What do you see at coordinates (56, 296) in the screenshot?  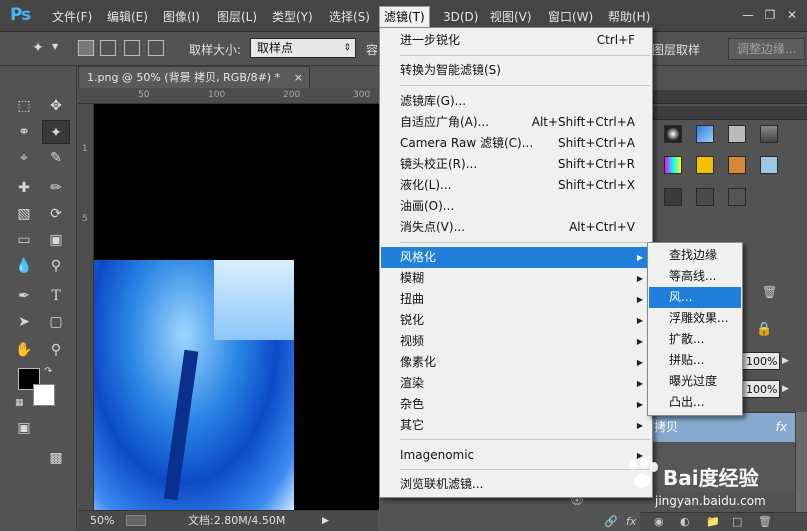 I see `type-tool-icon: T` at bounding box center [56, 296].